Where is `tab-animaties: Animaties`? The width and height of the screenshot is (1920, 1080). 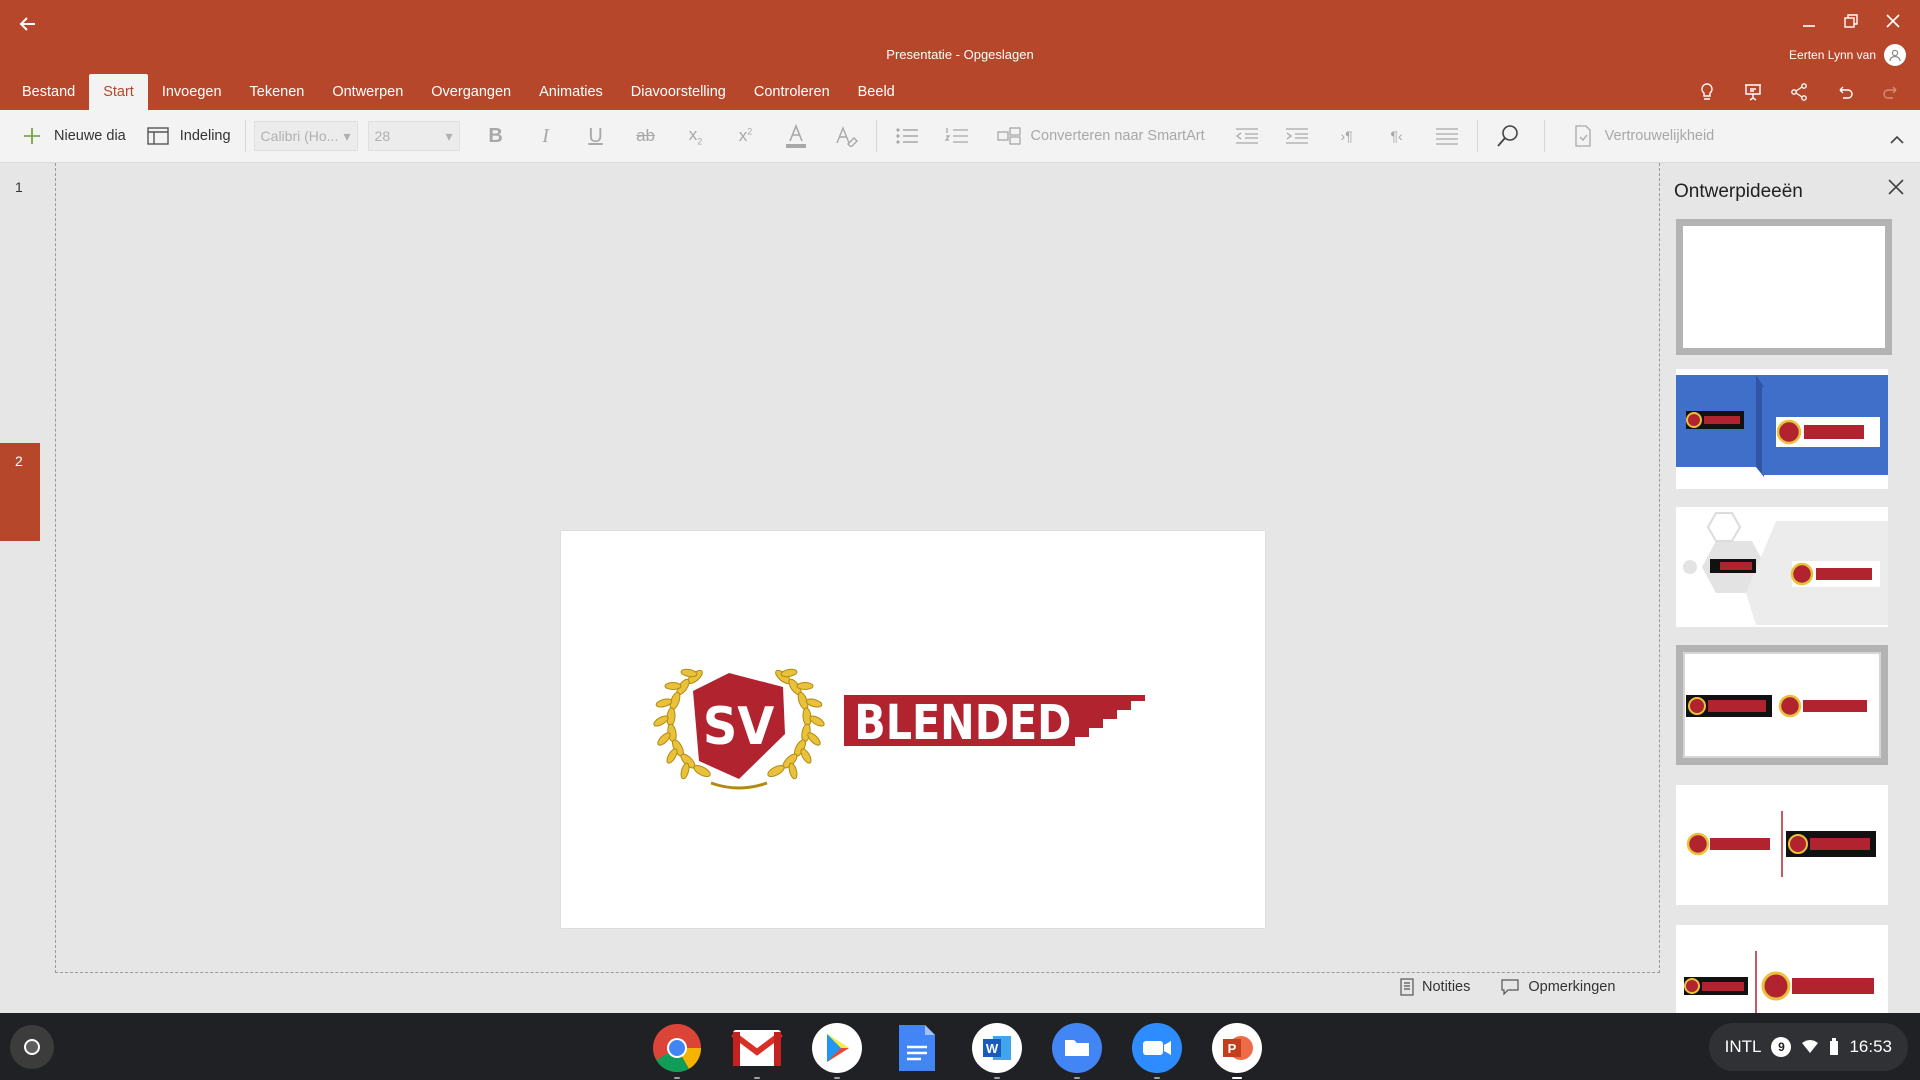 tab-animaties: Animaties is located at coordinates (571, 92).